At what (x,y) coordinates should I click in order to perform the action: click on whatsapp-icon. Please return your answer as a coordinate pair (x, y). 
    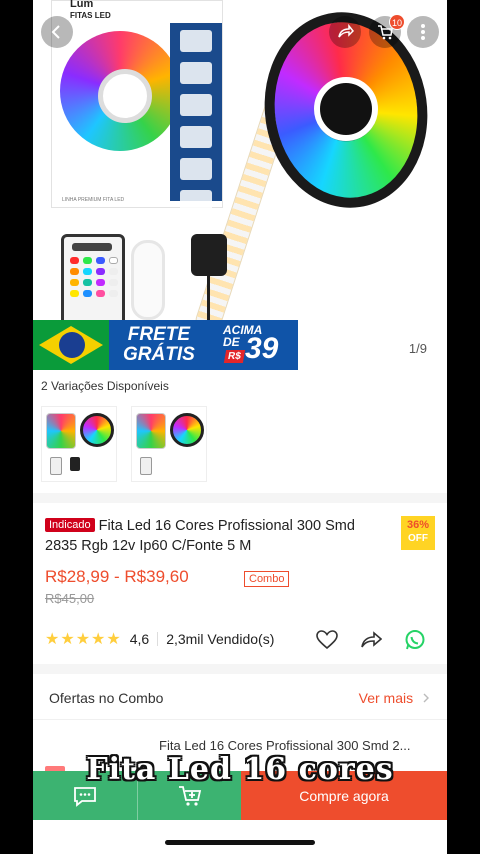
    Looking at the image, I should click on (415, 640).